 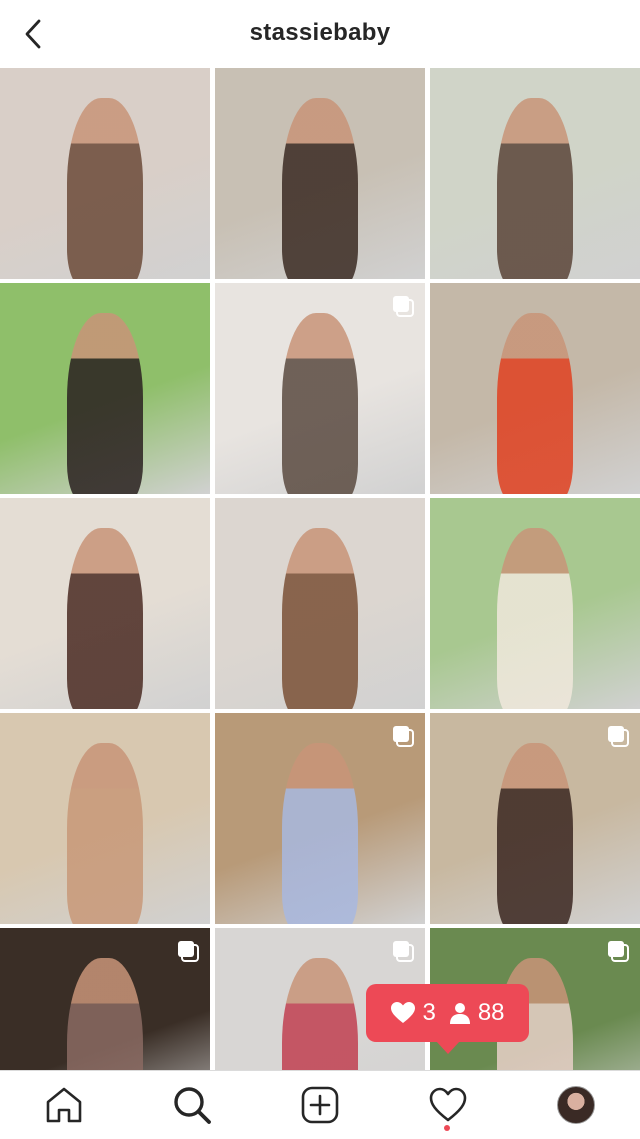 I want to click on profile-username: stassiebaby, so click(x=320, y=32).